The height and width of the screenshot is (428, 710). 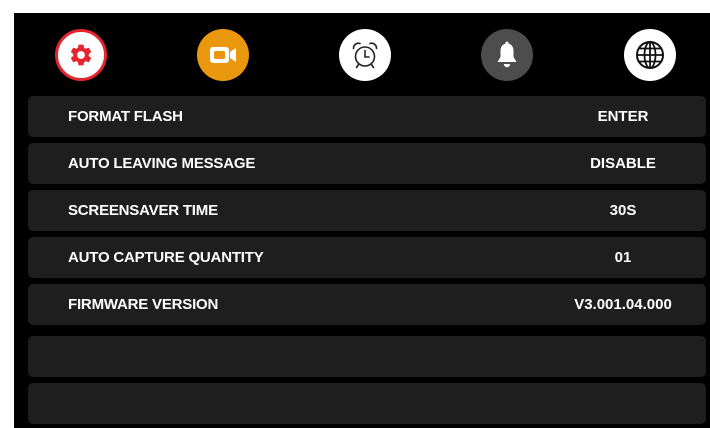 I want to click on menu-row-label: AUTO CAPTURE QUANTITY, so click(x=166, y=257).